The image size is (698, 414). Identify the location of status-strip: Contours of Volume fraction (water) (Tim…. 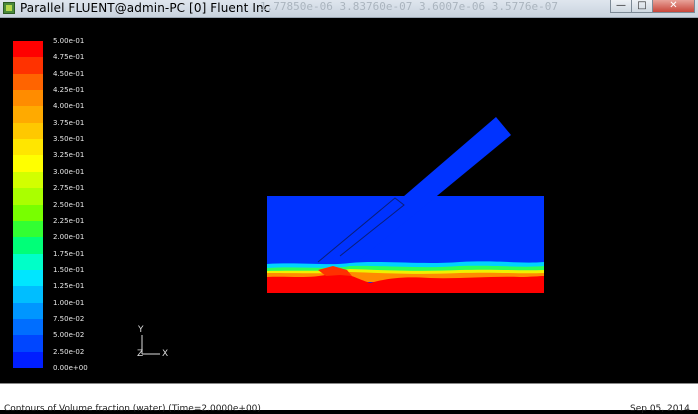
(349, 398).